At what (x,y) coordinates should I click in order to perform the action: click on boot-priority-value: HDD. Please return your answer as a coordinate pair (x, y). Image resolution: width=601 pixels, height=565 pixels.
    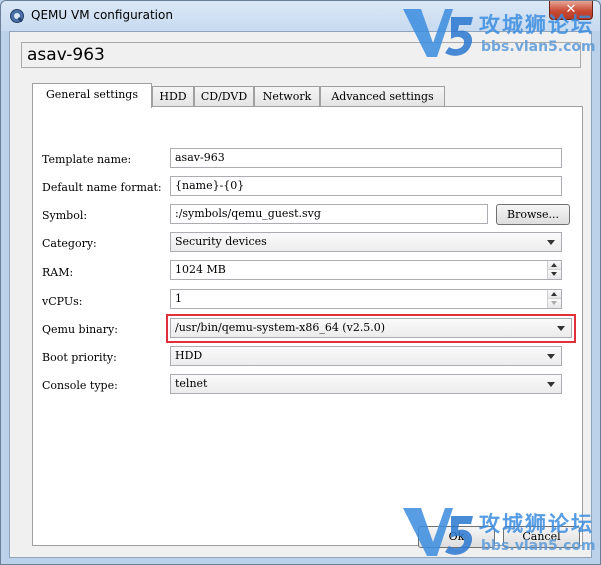
    Looking at the image, I should click on (189, 355).